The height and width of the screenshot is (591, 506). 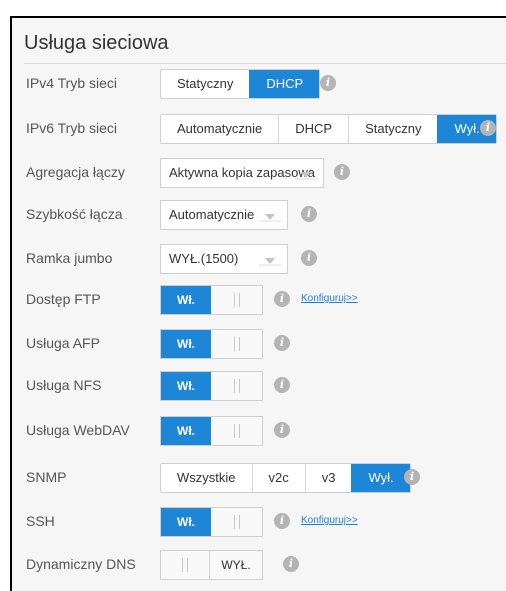 I want to click on jumbo-dropdown: WYŁ.(1500), so click(x=224, y=259).